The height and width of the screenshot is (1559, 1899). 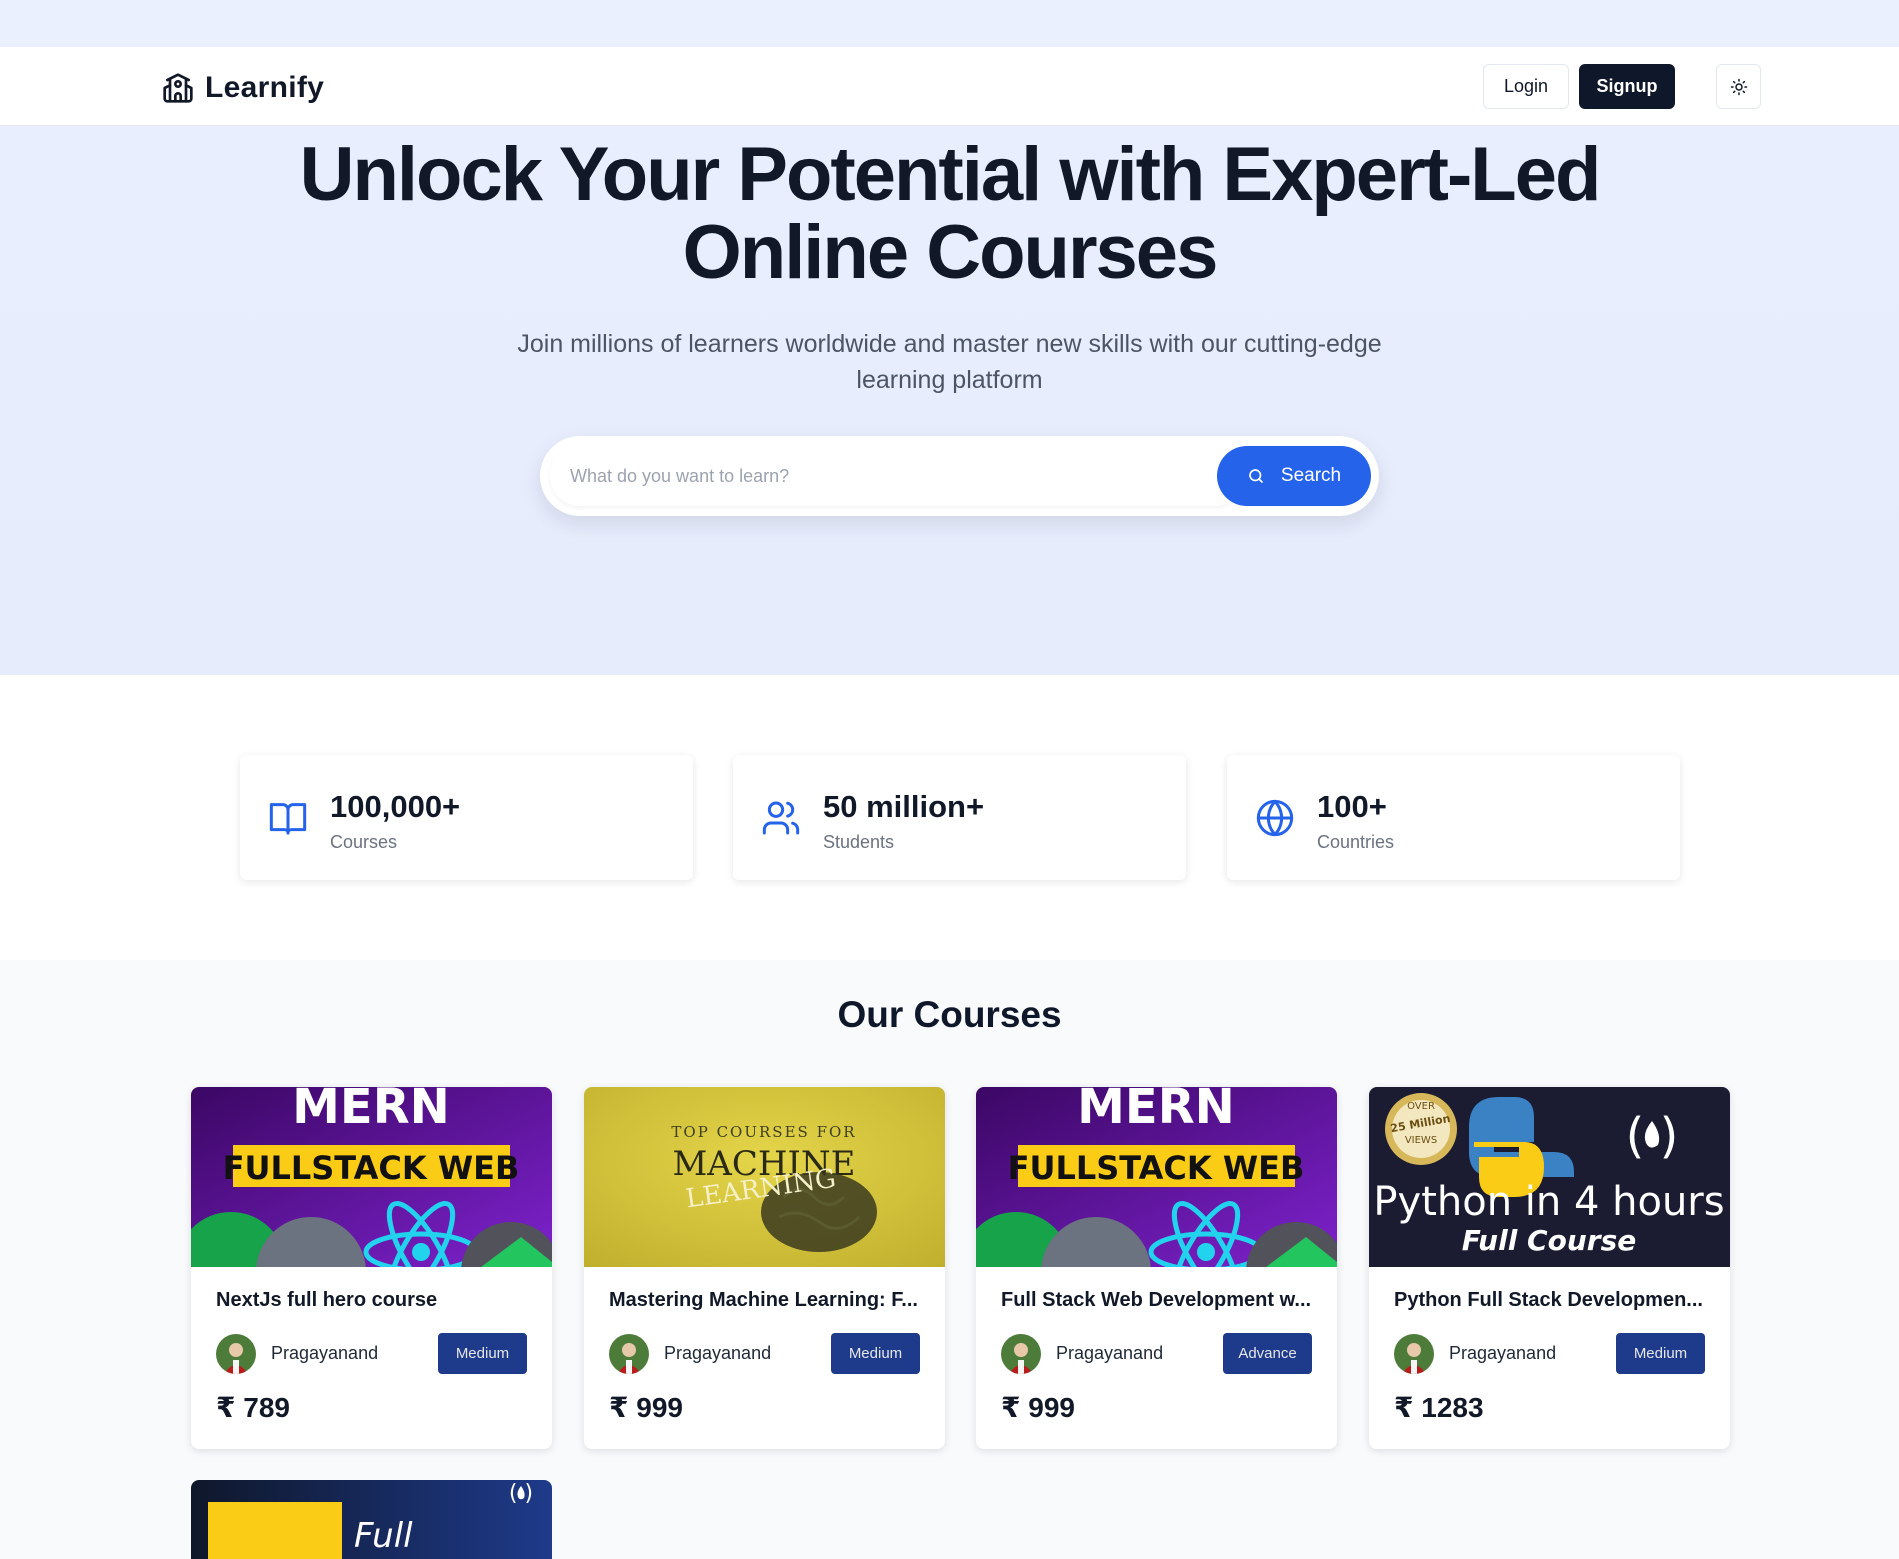 What do you see at coordinates (897, 476) in the screenshot?
I see `search-input` at bounding box center [897, 476].